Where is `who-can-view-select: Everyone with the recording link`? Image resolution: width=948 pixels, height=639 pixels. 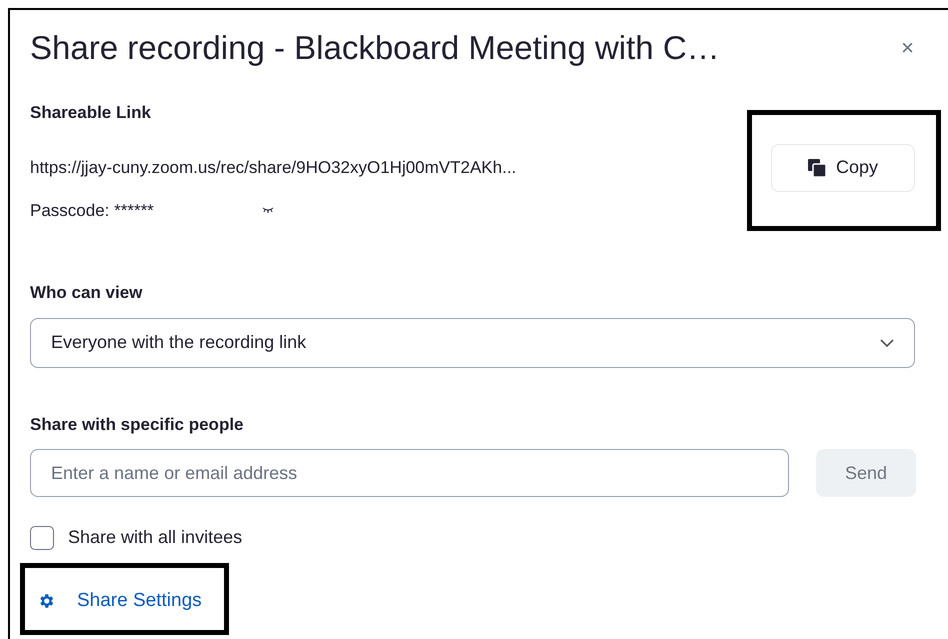
who-can-view-select: Everyone with the recording link is located at coordinates (472, 343).